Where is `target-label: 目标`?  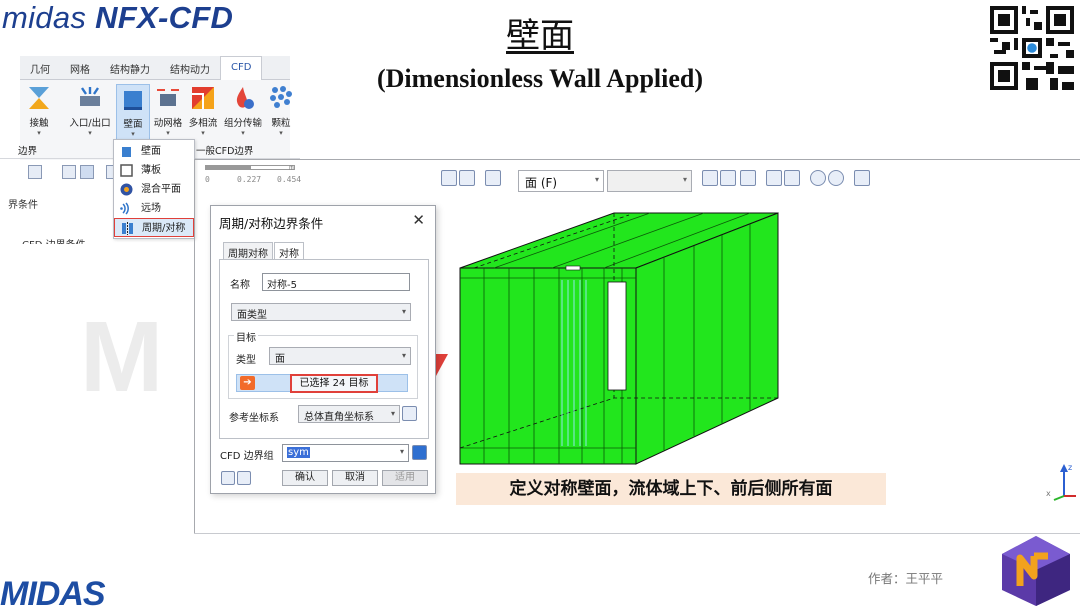
target-label: 目标 is located at coordinates (246, 336).